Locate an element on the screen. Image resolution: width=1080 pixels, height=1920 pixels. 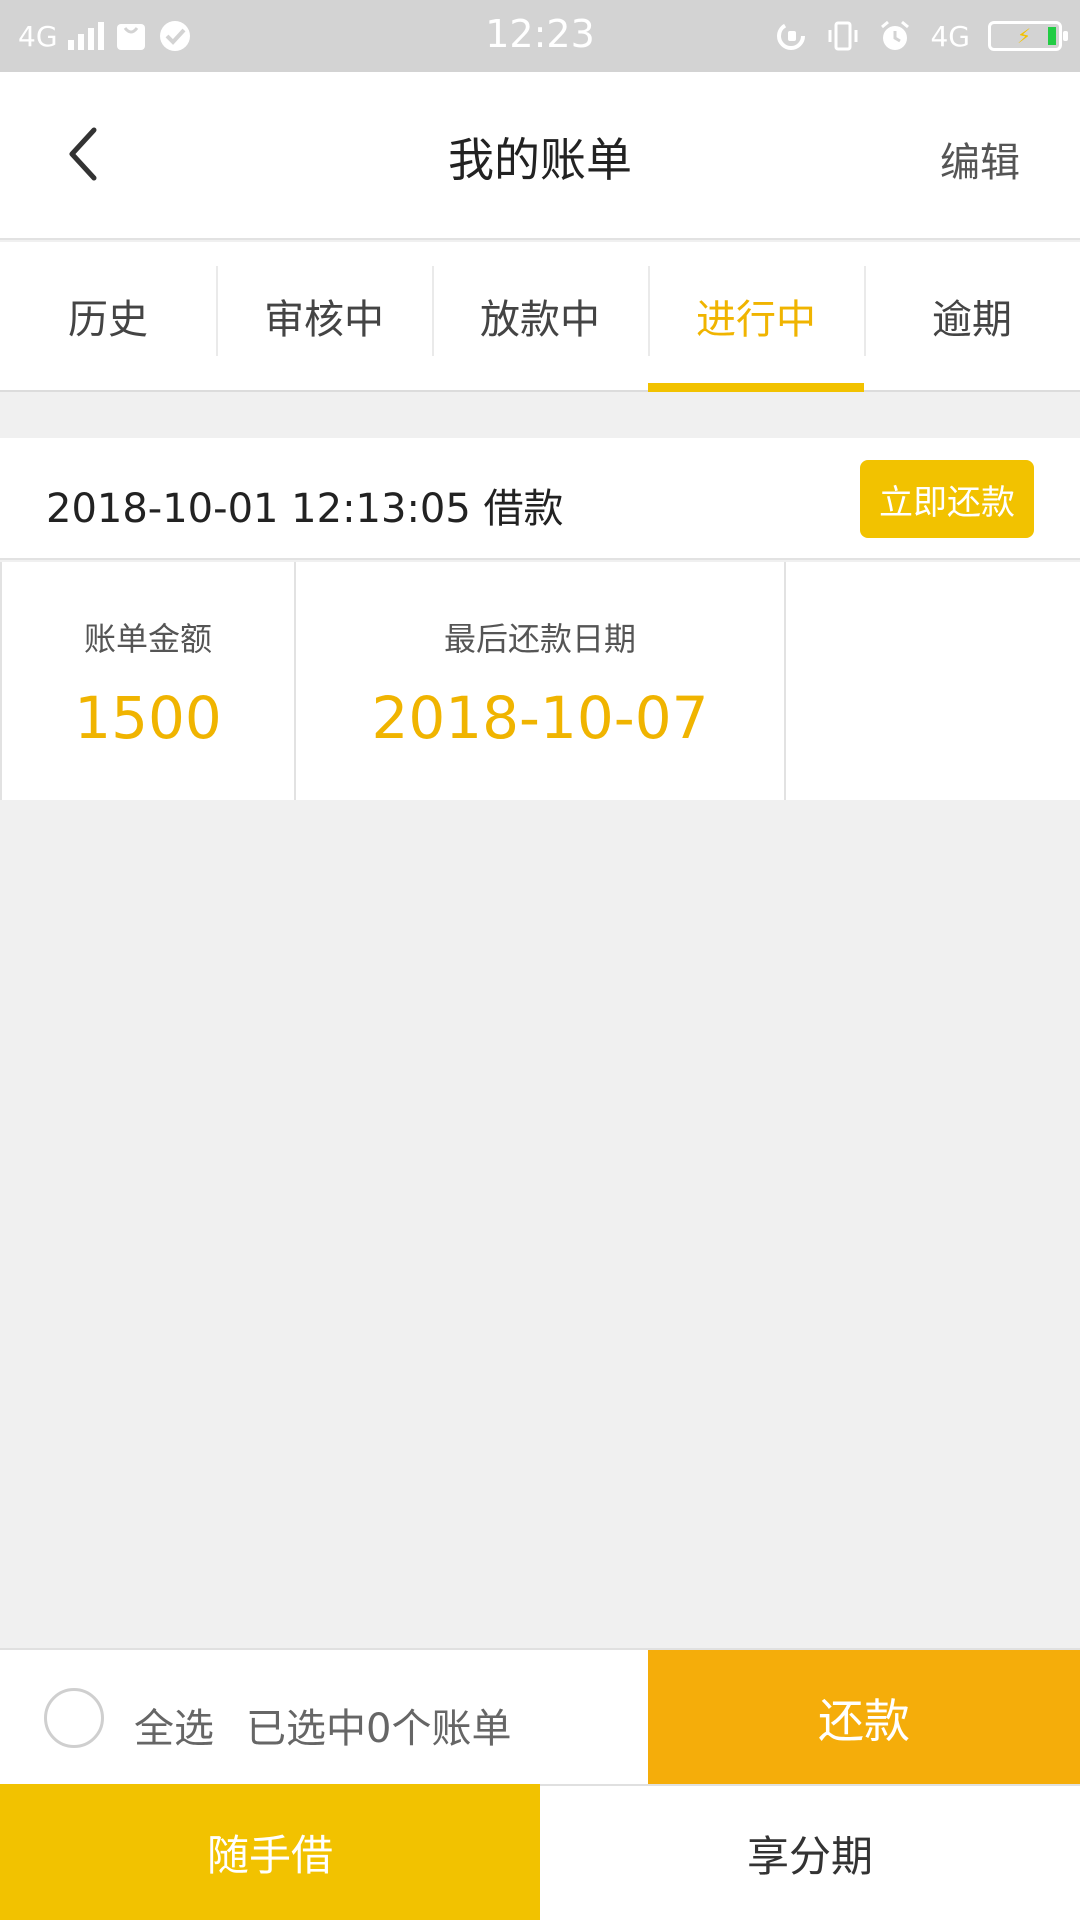
tab-reviewing: 审核中 is located at coordinates (324, 316).